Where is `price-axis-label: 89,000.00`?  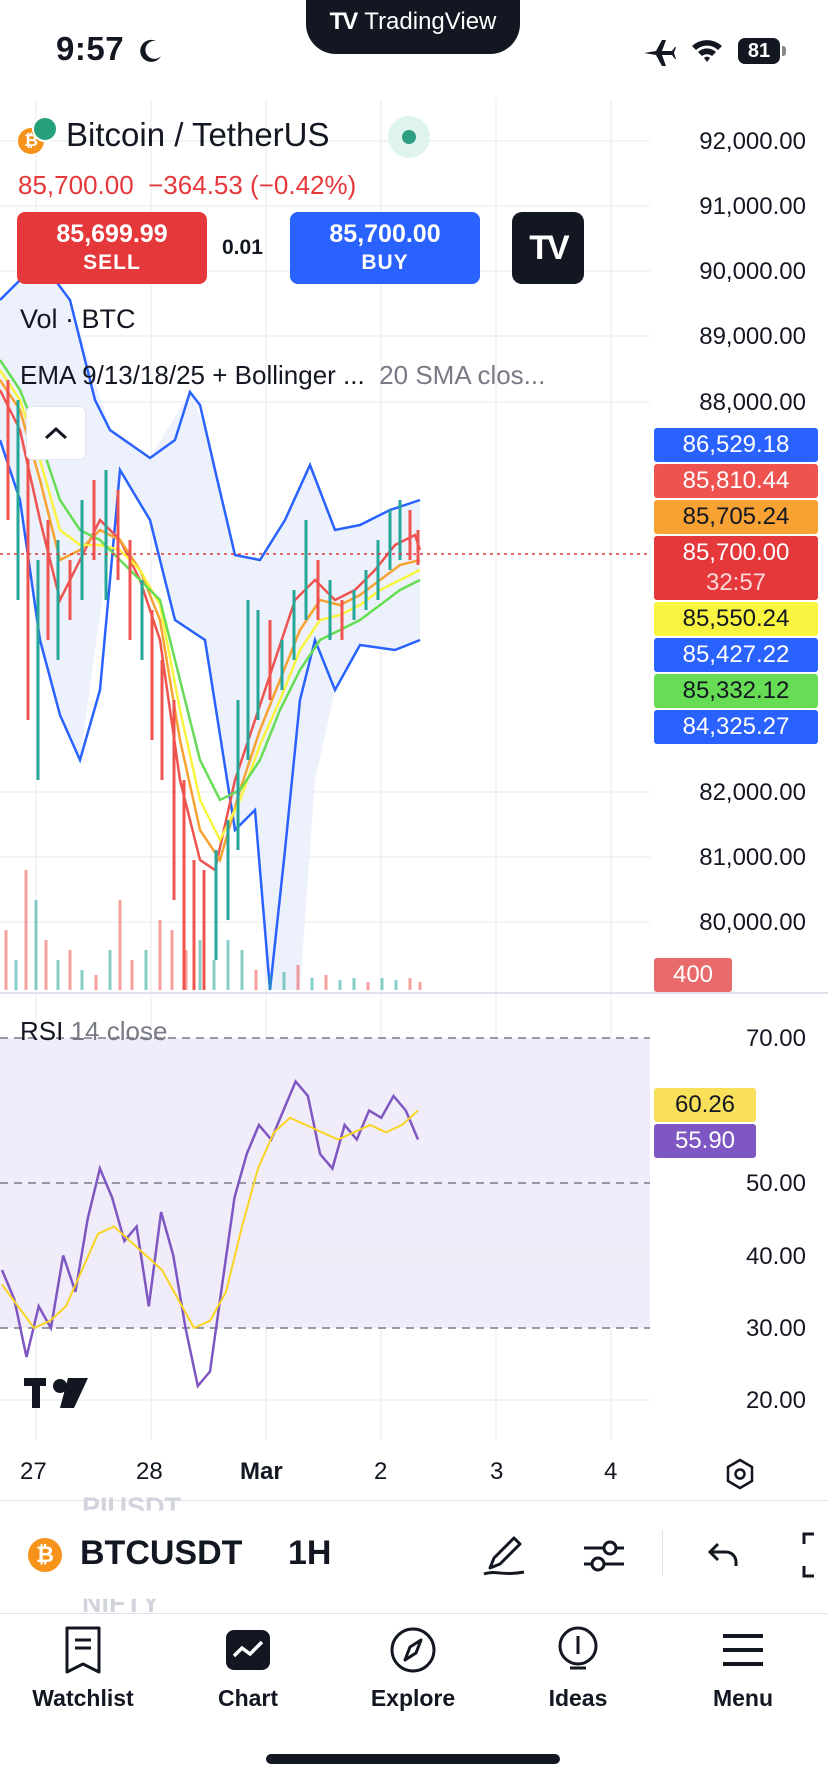
price-axis-label: 89,000.00 is located at coordinates (752, 336).